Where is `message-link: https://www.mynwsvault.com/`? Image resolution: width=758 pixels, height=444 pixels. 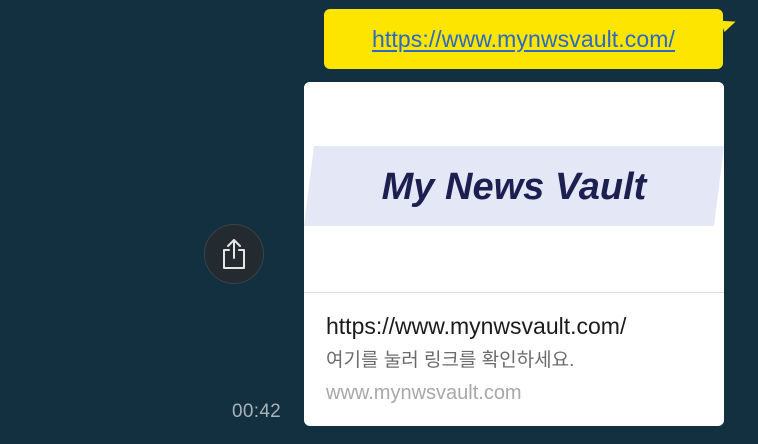
message-link: https://www.mynwsvault.com/ is located at coordinates (523, 39).